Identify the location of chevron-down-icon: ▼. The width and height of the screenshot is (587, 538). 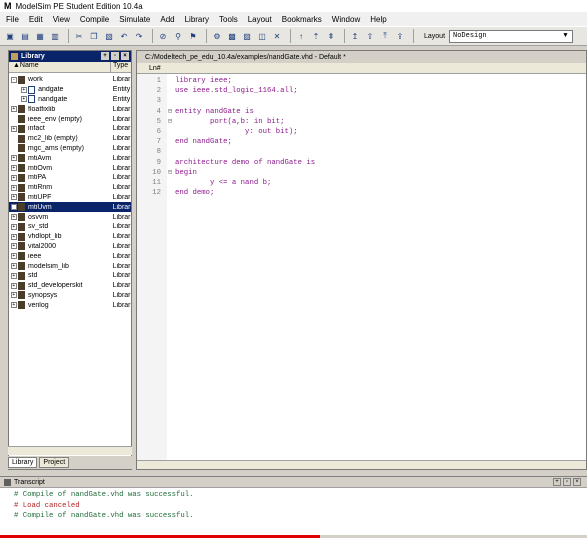
(565, 36).